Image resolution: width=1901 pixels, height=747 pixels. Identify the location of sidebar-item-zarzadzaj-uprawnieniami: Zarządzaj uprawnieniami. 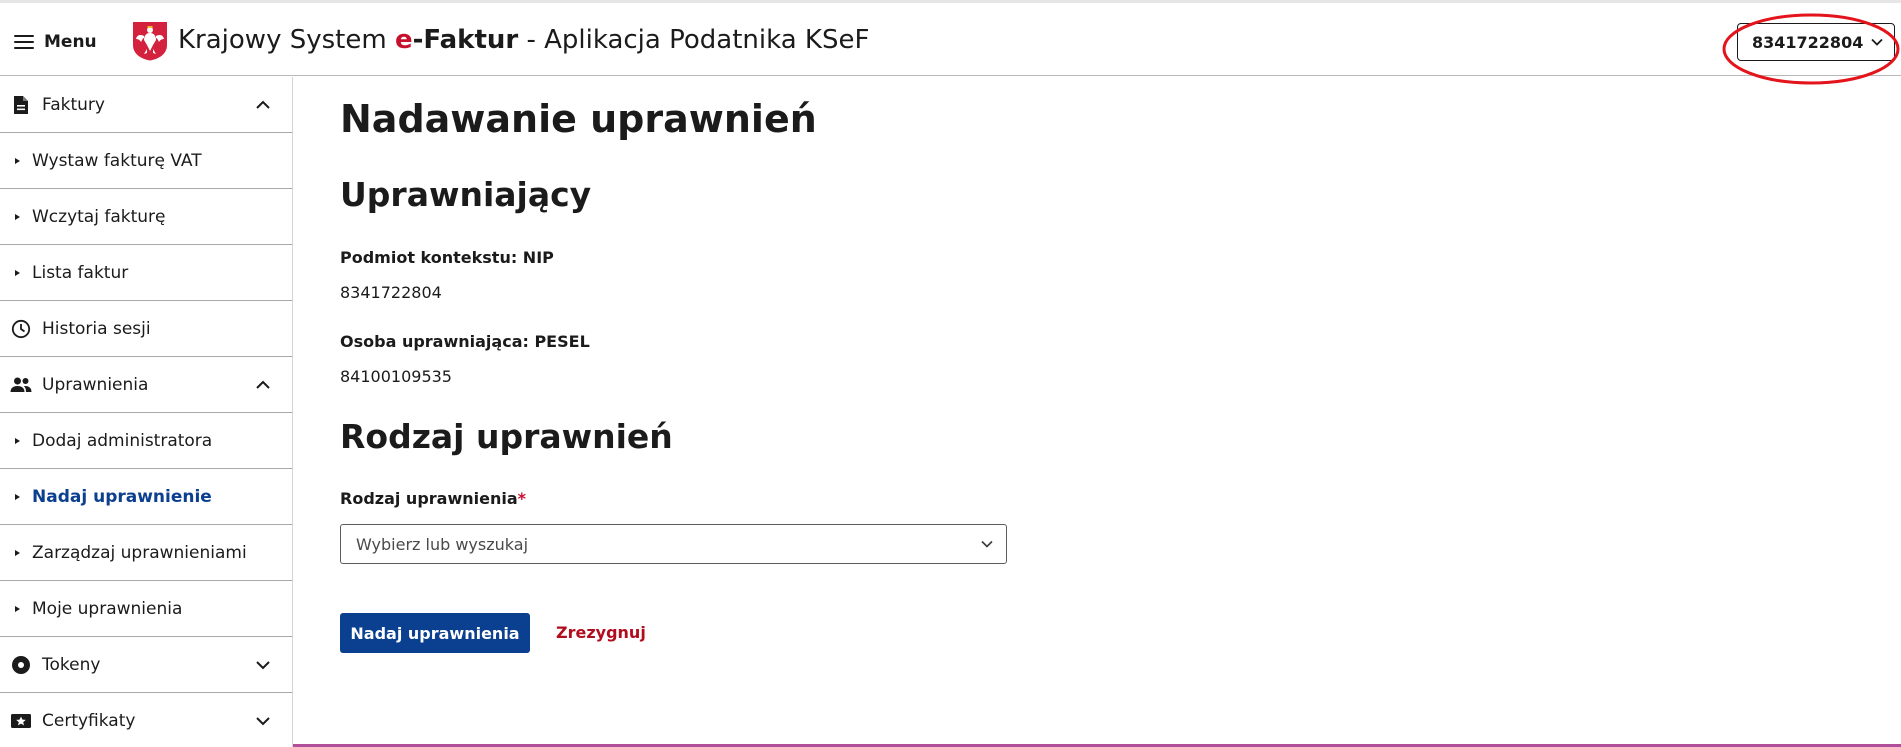
(146, 553).